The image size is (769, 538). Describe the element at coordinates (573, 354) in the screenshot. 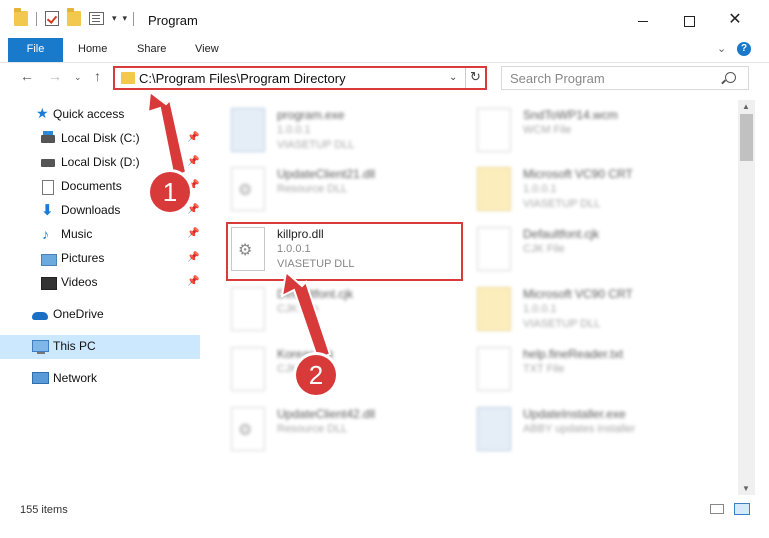

I see `file-name: help.fineReader.txt` at that location.